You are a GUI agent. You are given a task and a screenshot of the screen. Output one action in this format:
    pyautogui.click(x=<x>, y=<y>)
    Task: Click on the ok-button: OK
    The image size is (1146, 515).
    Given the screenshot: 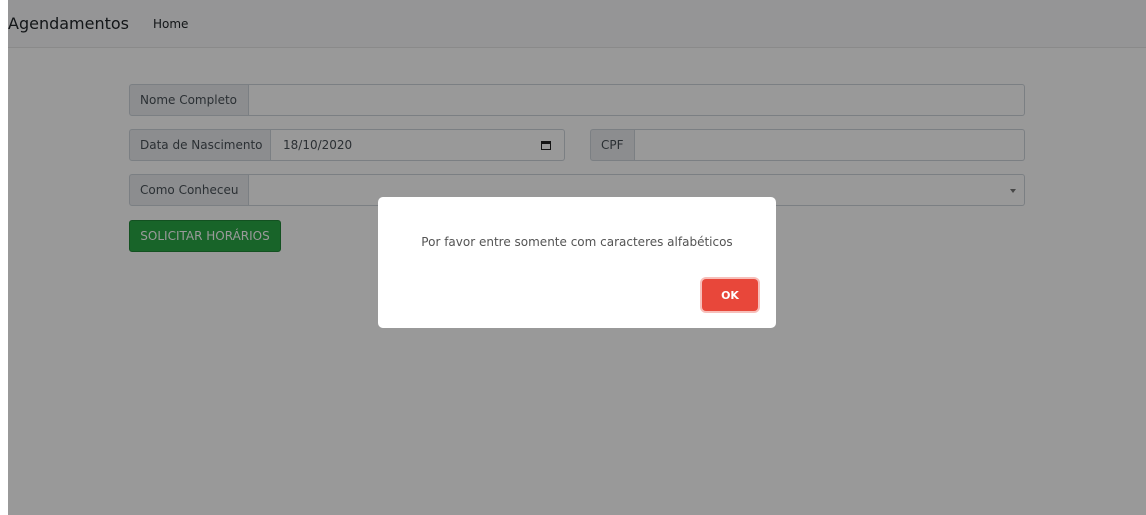 What is the action you would take?
    pyautogui.click(x=730, y=295)
    